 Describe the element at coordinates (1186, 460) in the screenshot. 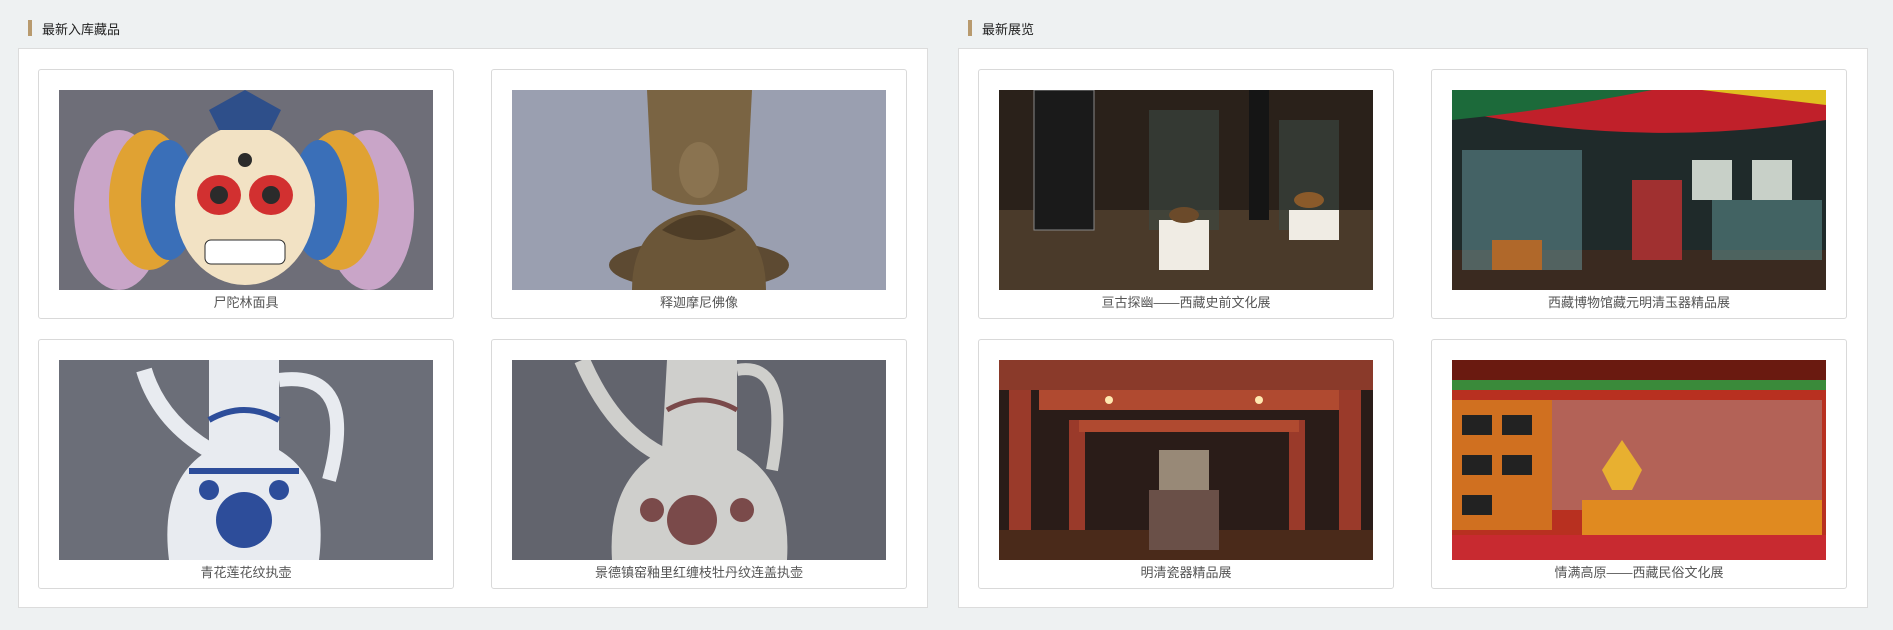

I see `porcelain-hall-image` at that location.